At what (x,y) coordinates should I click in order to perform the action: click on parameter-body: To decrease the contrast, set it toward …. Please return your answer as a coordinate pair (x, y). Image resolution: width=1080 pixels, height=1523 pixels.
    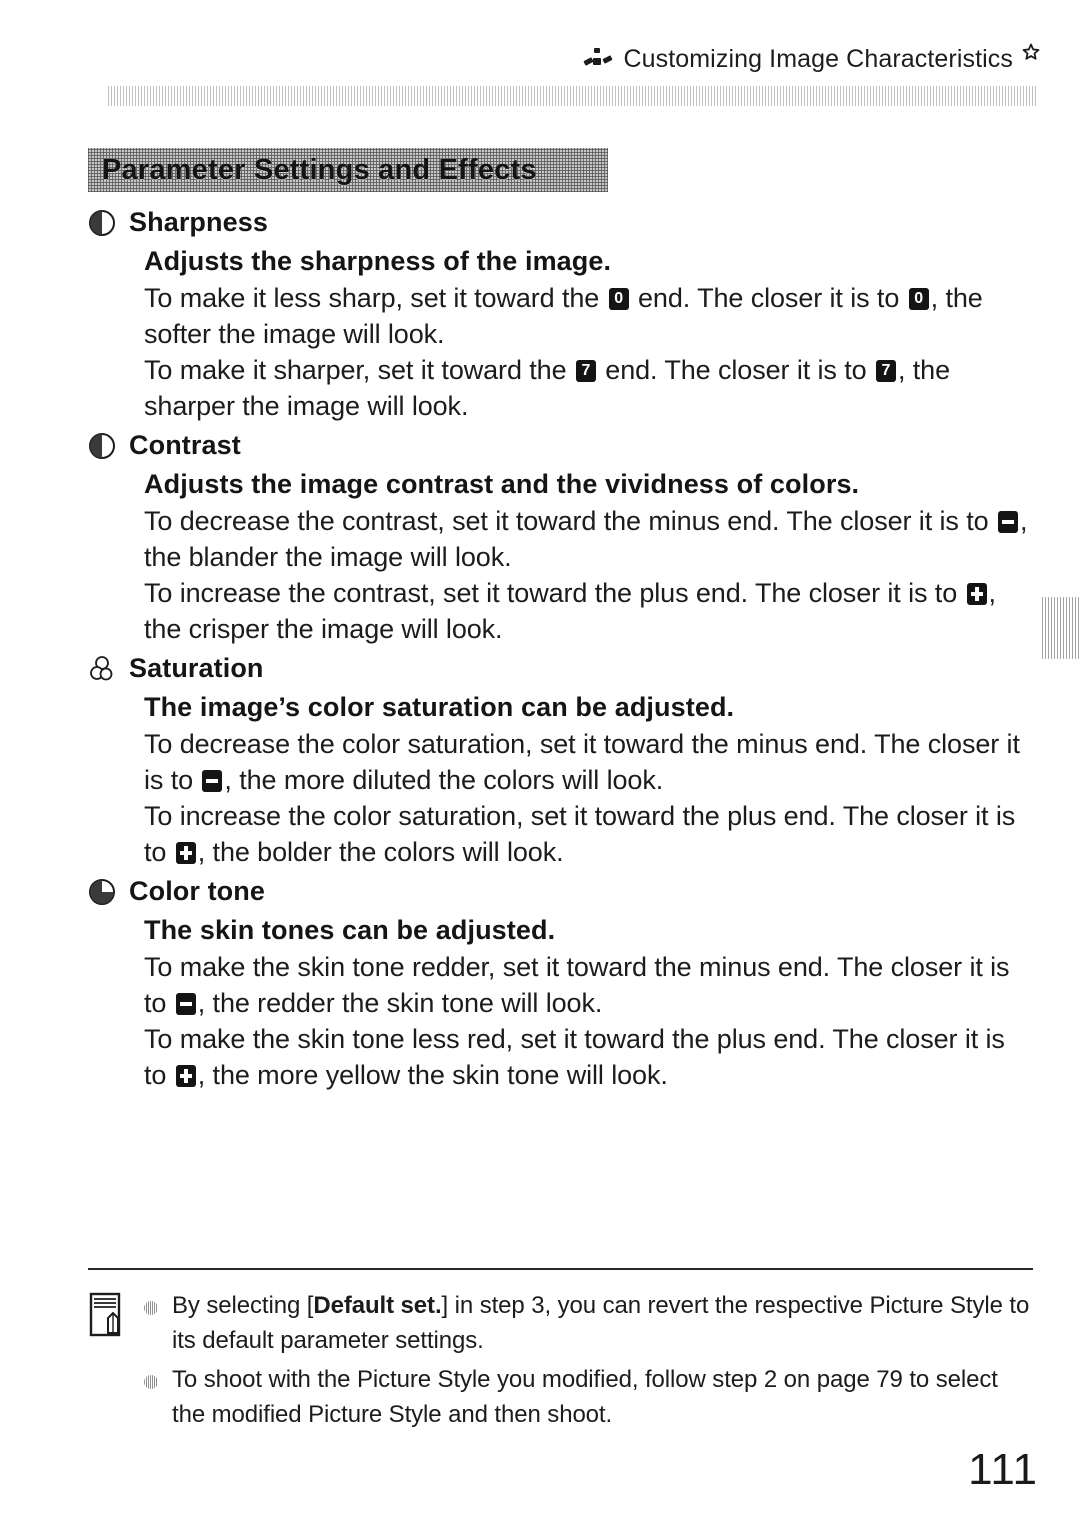
    Looking at the image, I should click on (586, 575).